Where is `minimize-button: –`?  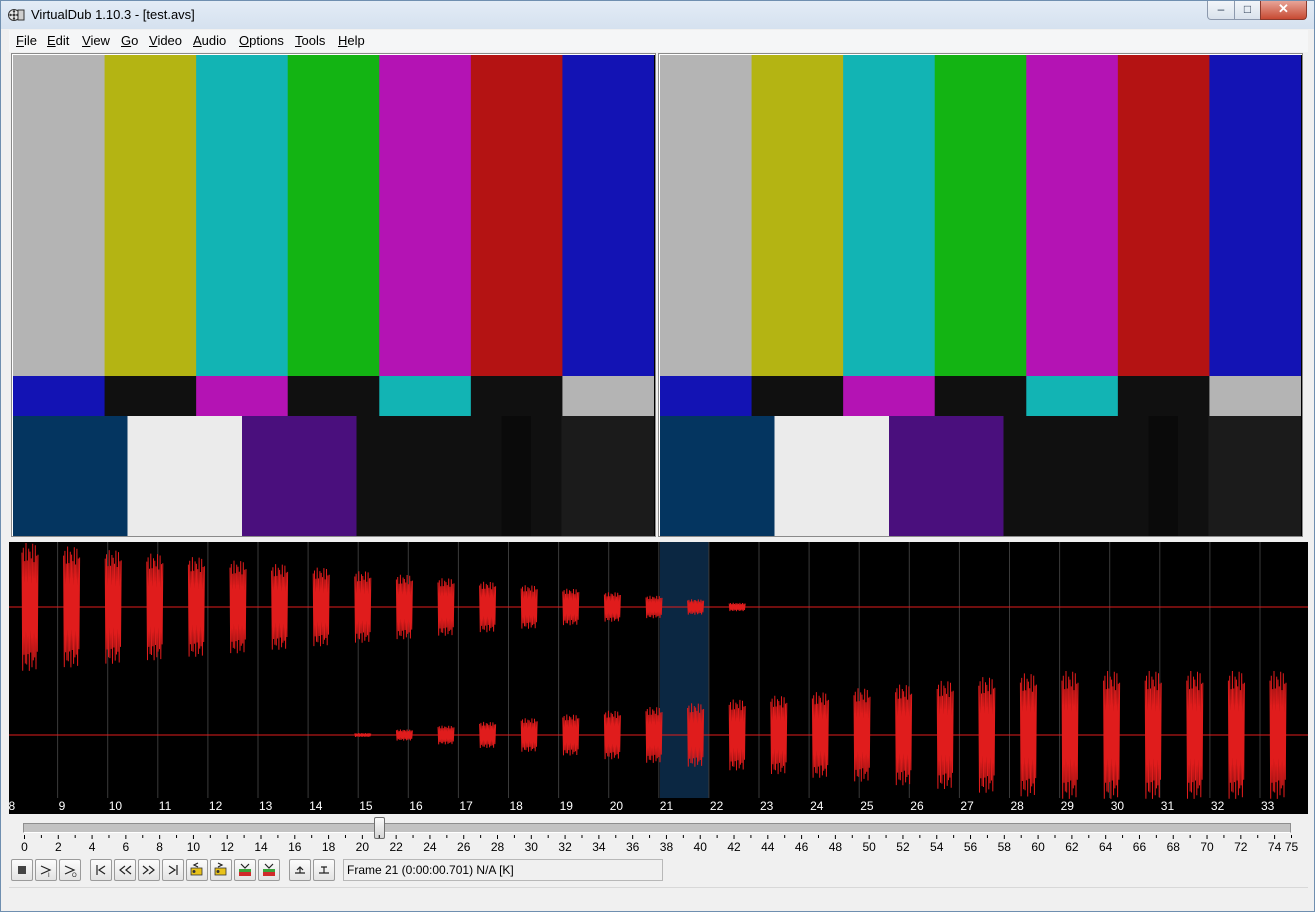 minimize-button: – is located at coordinates (1221, 10).